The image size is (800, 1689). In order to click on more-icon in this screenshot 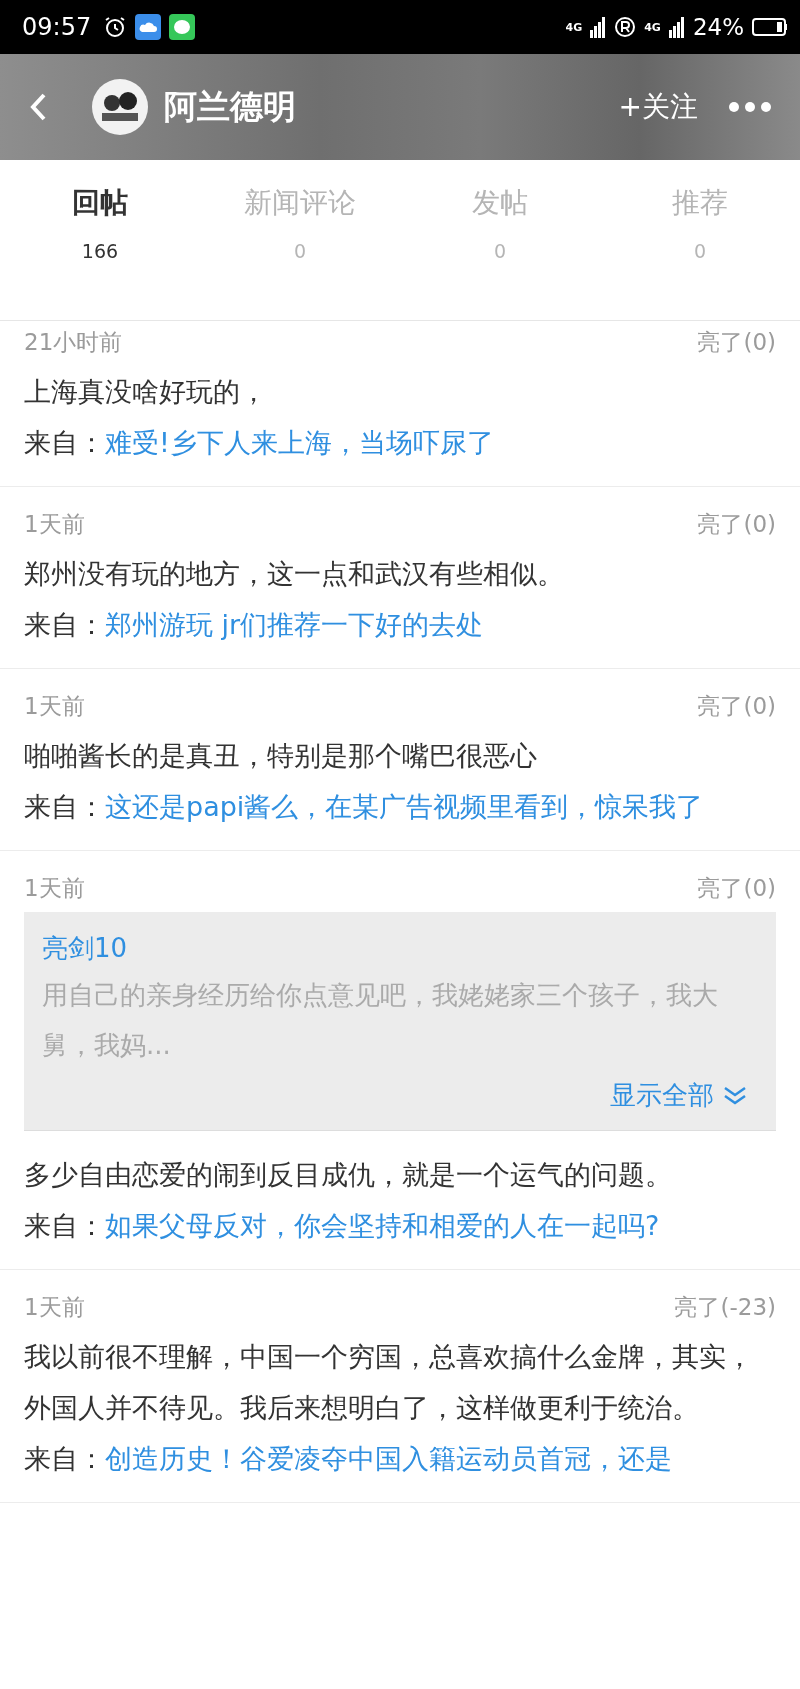, I will do `click(750, 107)`.